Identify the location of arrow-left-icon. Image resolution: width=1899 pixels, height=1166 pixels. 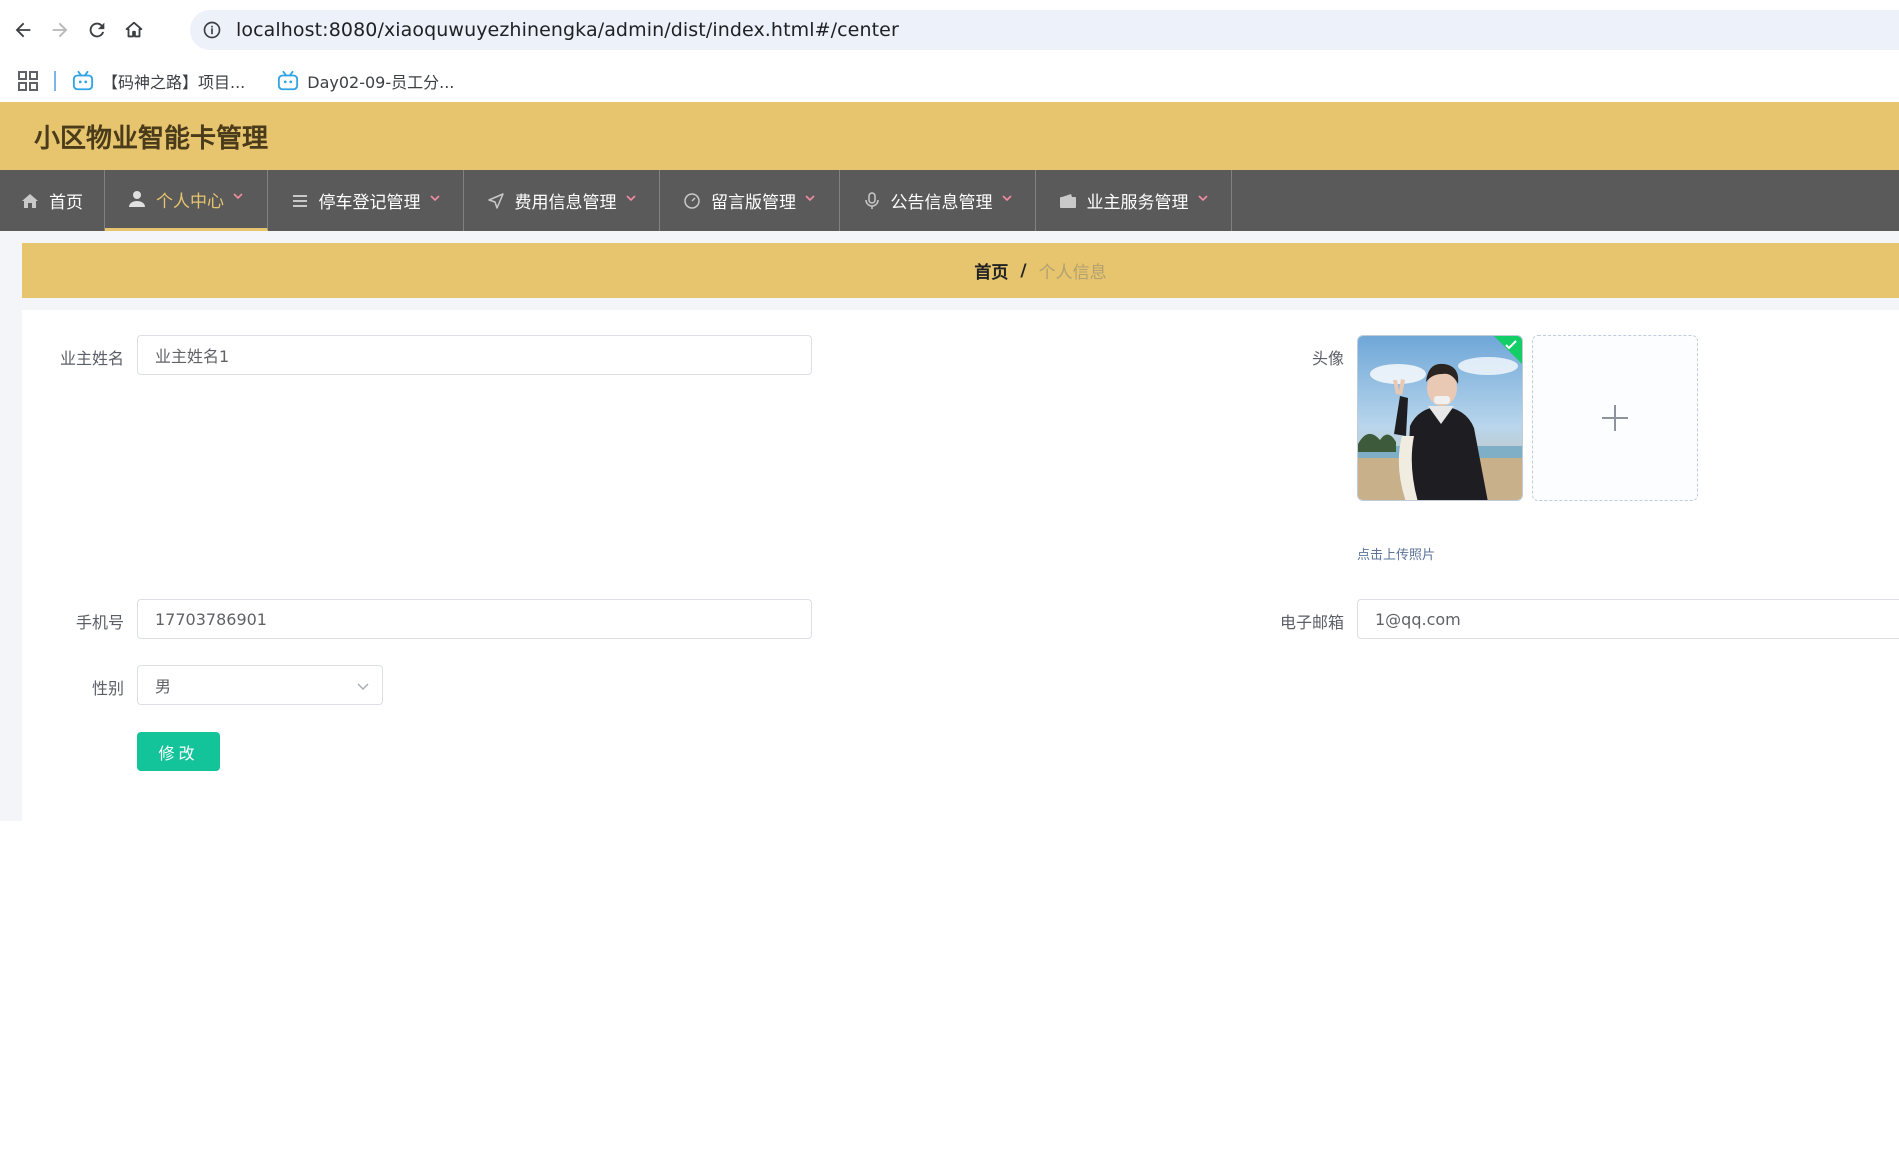
(23, 30).